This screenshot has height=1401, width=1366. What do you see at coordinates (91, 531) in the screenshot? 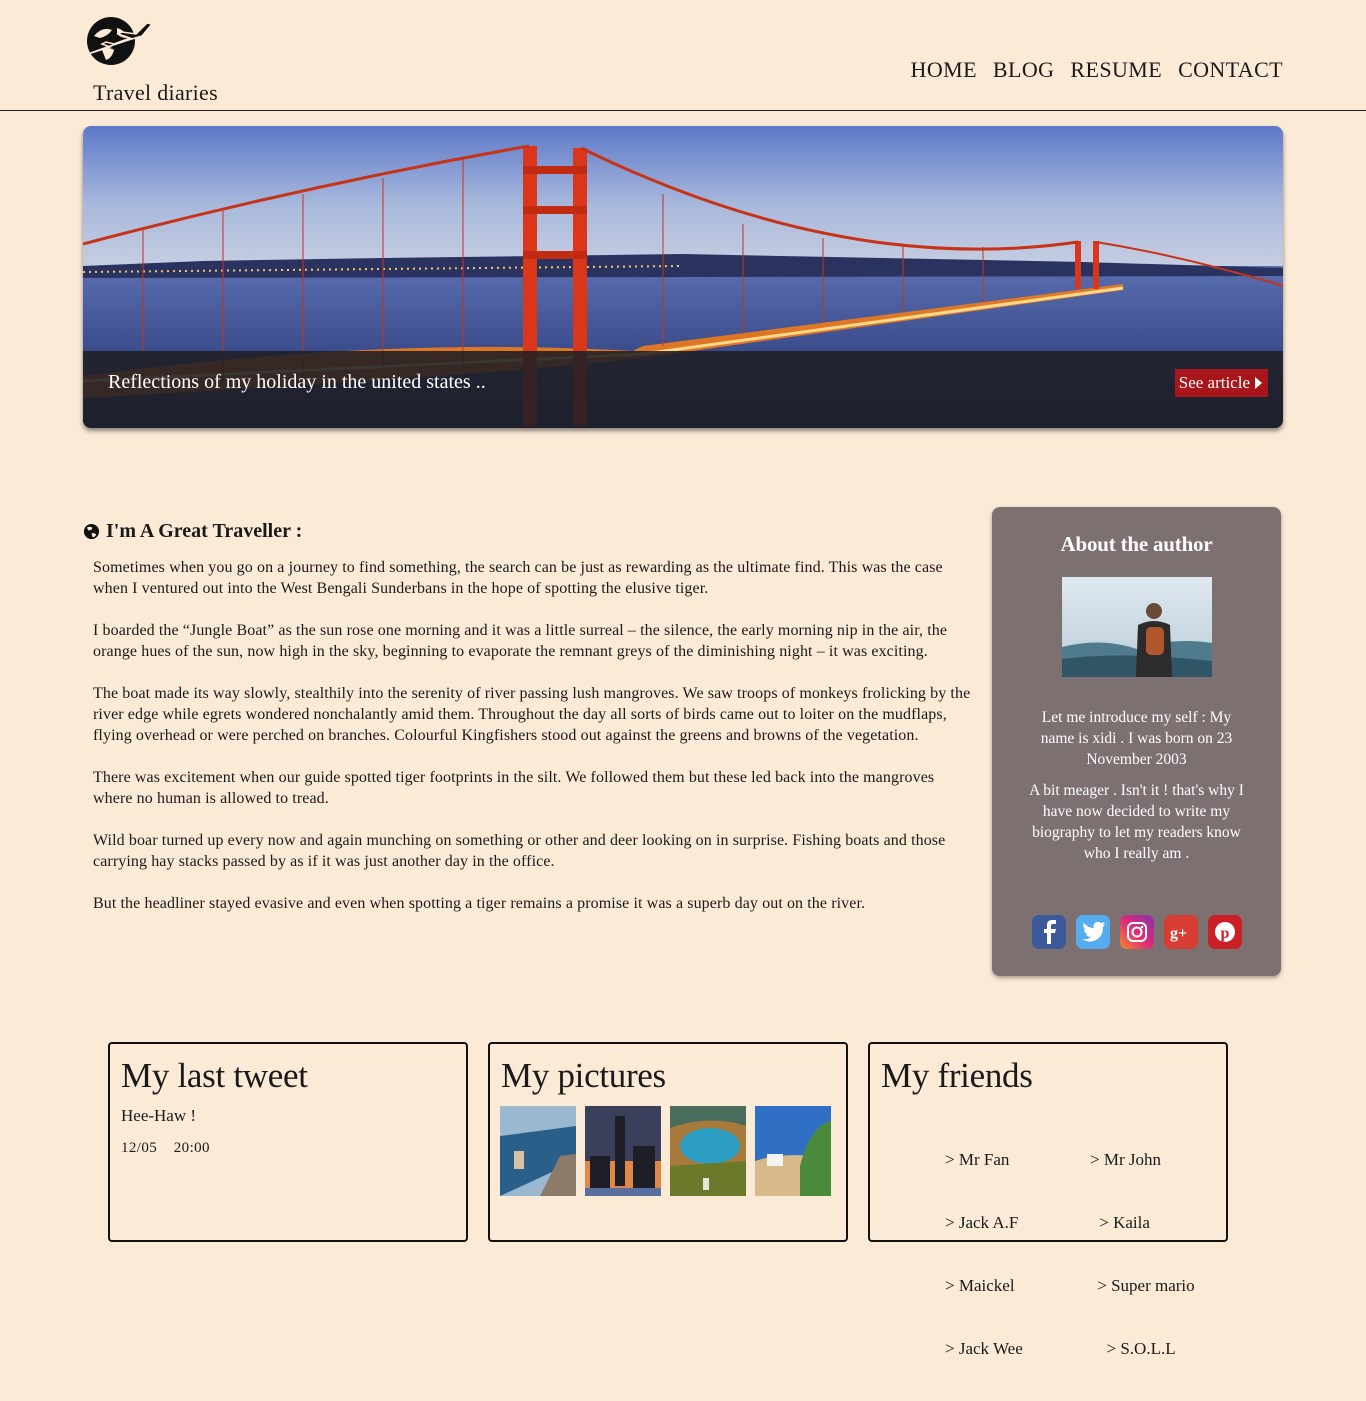
I see `globe-icon` at bounding box center [91, 531].